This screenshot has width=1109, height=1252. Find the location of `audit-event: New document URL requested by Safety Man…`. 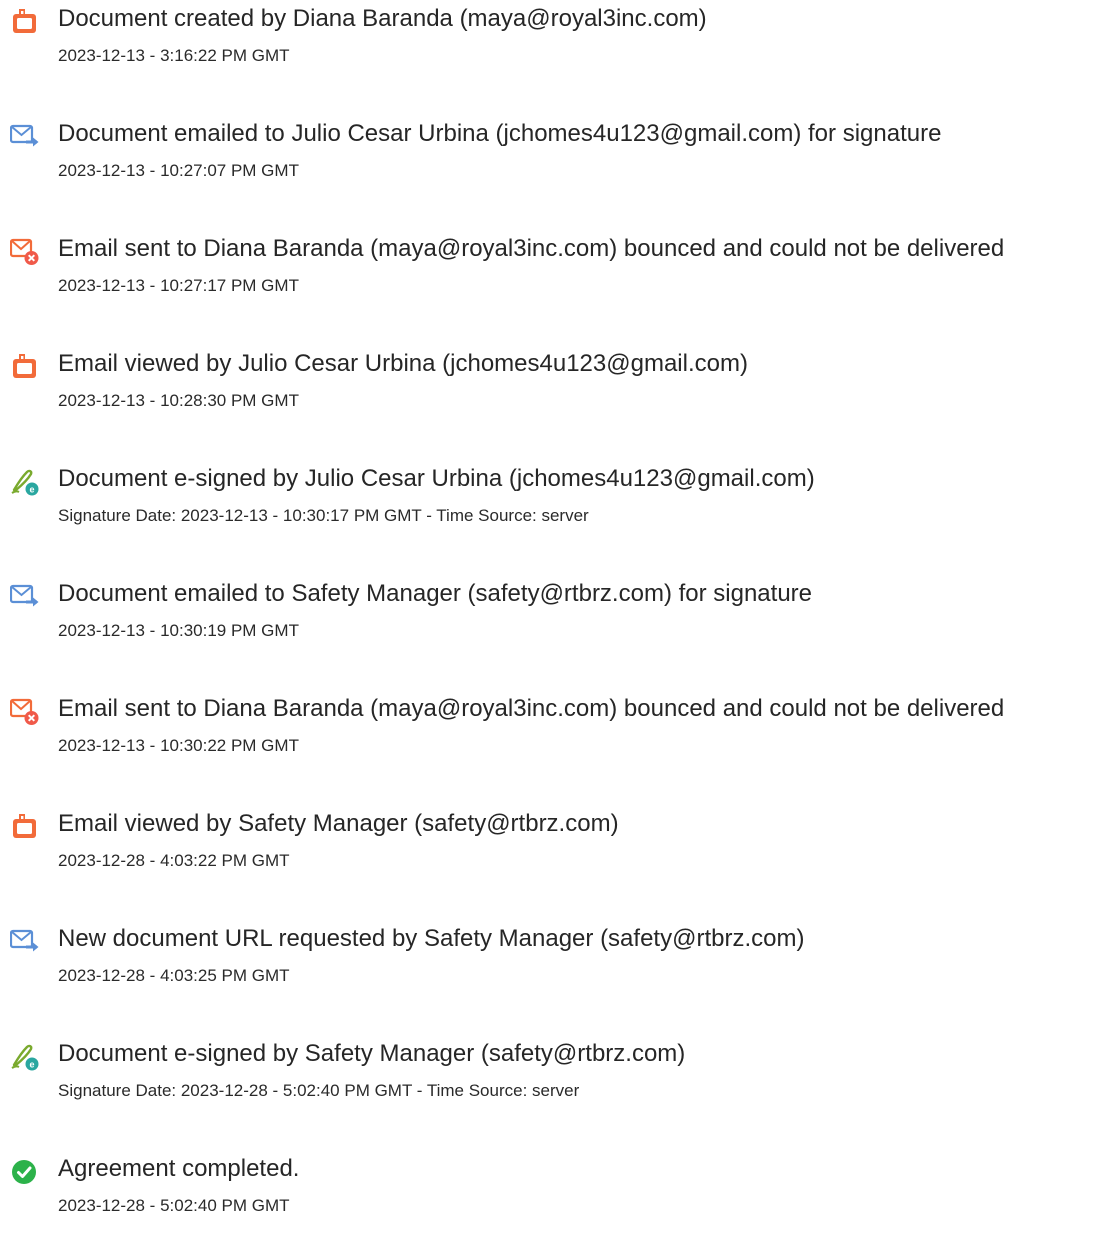

audit-event: New document URL requested by Safety Man… is located at coordinates (554, 972).